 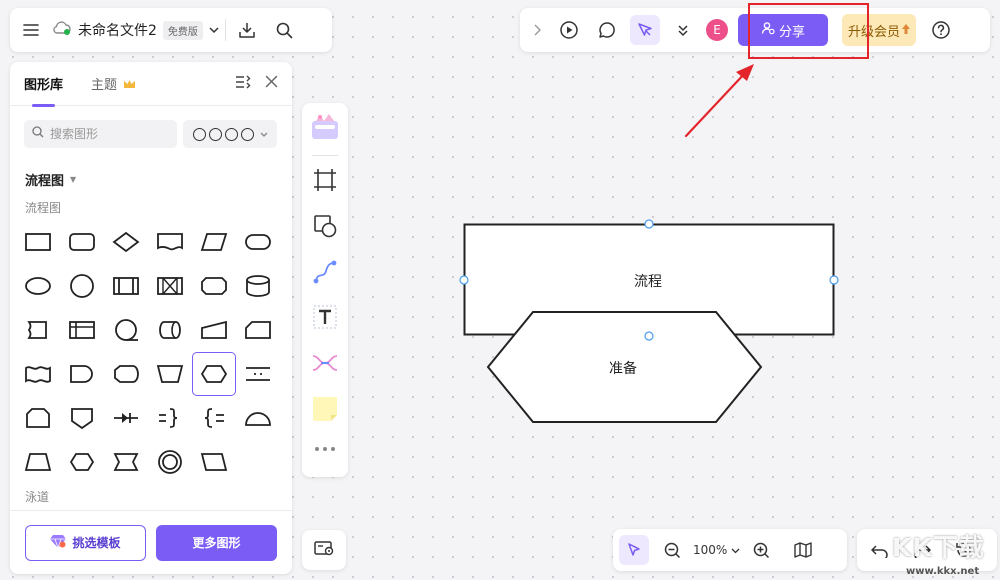 What do you see at coordinates (649, 321) in the screenshot?
I see `canvas-shapes-layer` at bounding box center [649, 321].